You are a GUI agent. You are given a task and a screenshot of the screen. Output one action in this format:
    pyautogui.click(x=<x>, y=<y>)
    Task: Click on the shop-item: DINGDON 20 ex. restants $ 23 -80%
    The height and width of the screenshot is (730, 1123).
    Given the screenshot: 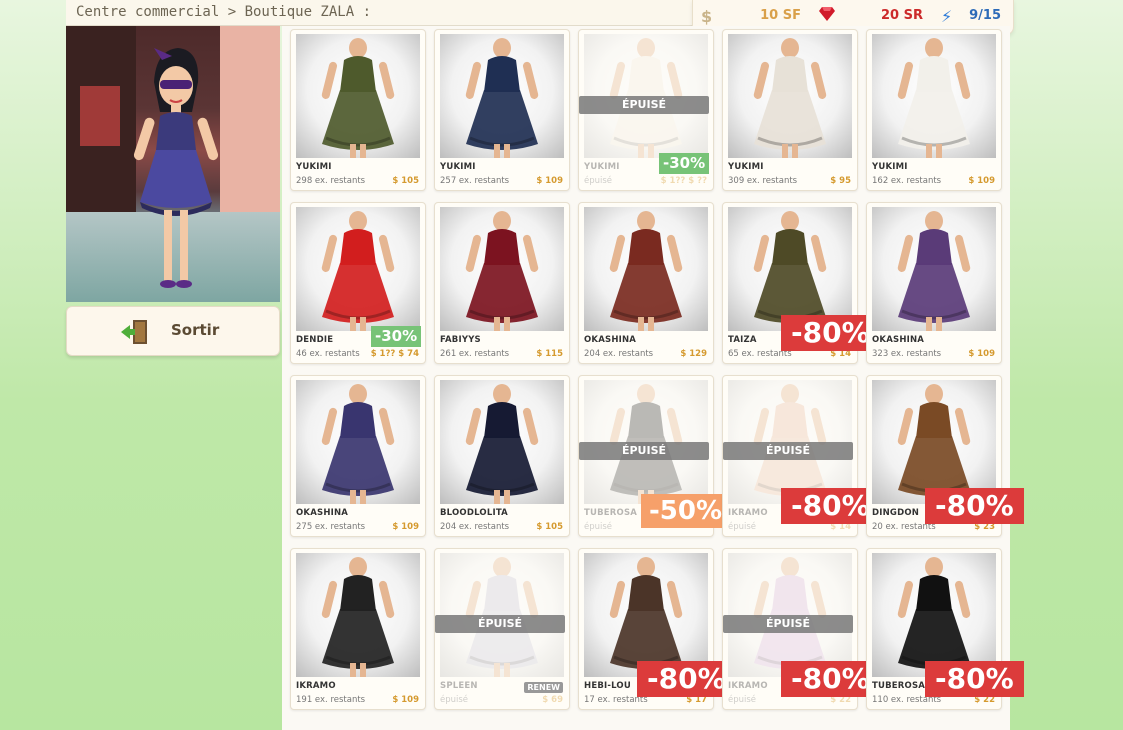 What is the action you would take?
    pyautogui.click(x=945, y=456)
    